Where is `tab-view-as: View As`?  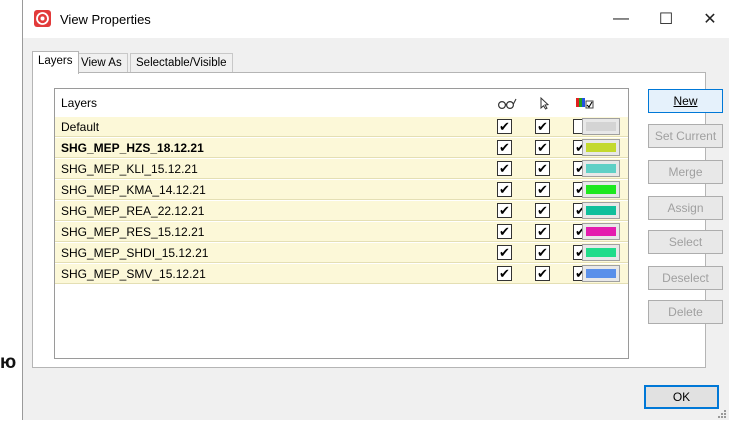
tab-view-as: View As is located at coordinates (101, 63).